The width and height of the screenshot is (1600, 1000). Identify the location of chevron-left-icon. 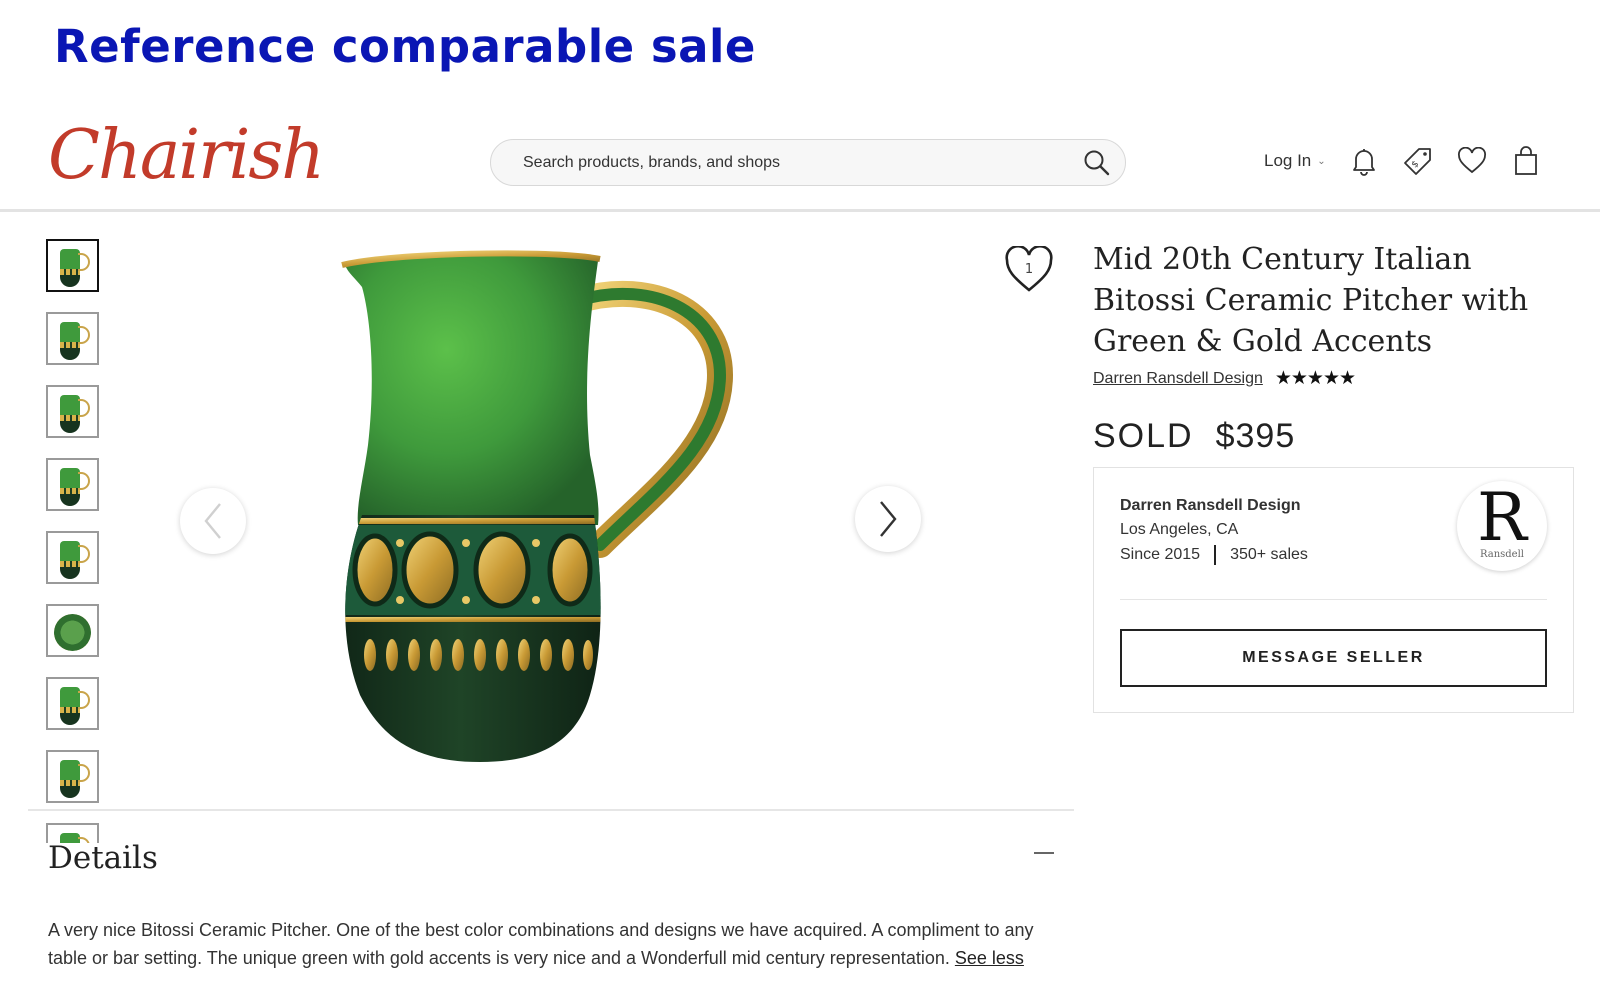
(212, 521).